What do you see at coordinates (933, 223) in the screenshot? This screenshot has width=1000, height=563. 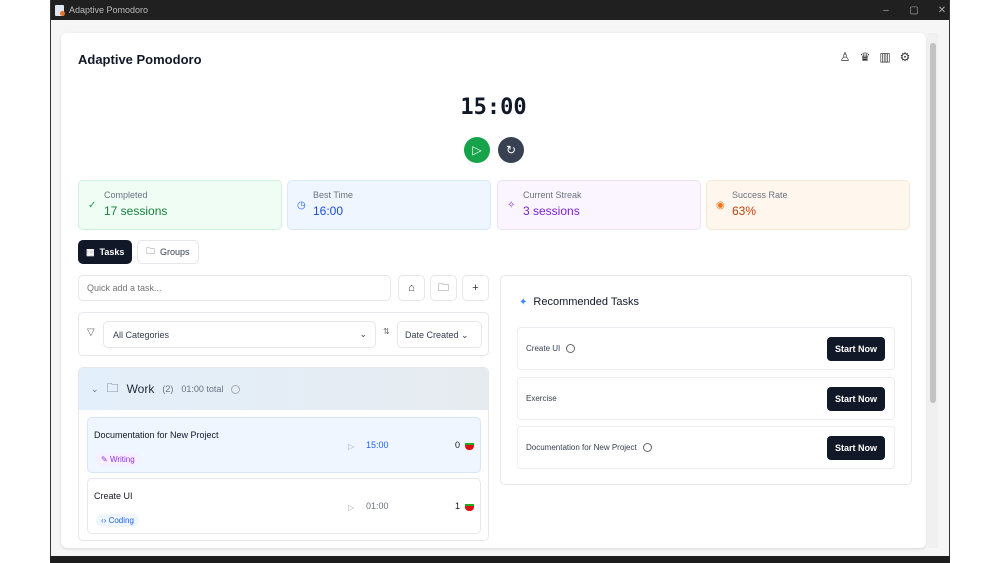 I see `scrollbar-thumb` at bounding box center [933, 223].